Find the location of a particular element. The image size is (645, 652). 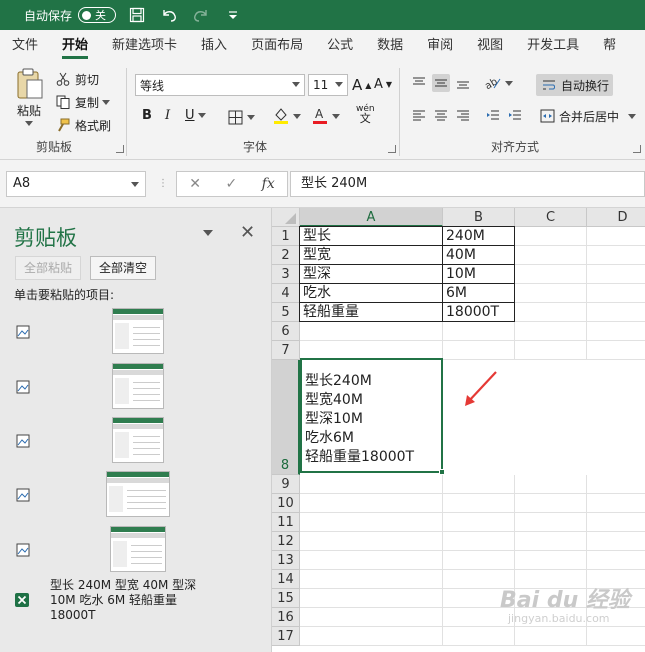

tab-developer: 开发工具 is located at coordinates (553, 46).